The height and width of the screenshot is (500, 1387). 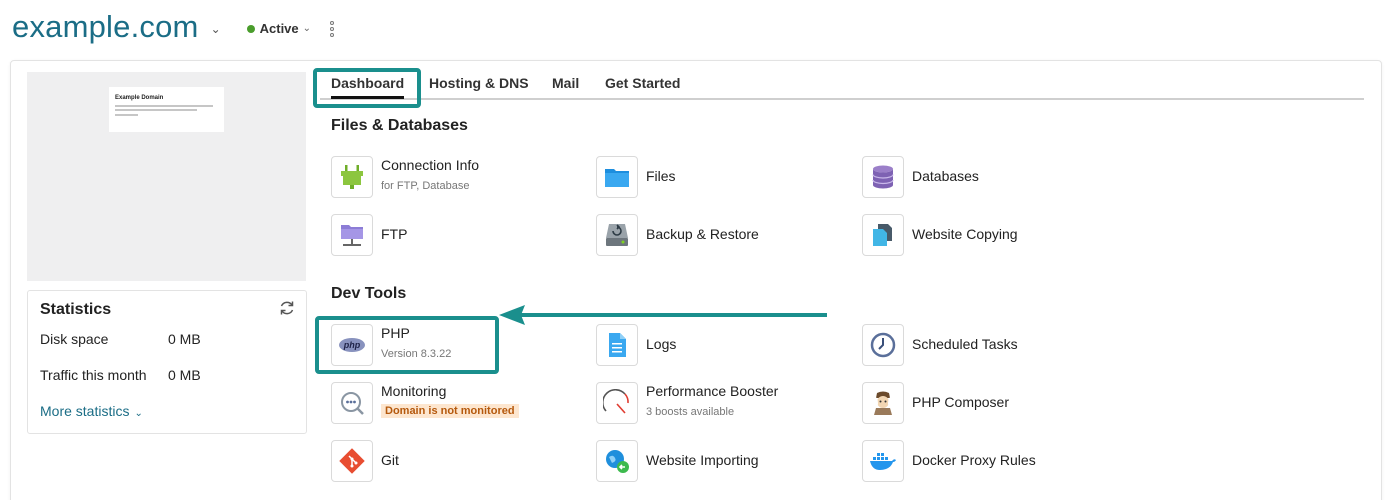 I want to click on tool-files: Files, so click(x=706, y=178).